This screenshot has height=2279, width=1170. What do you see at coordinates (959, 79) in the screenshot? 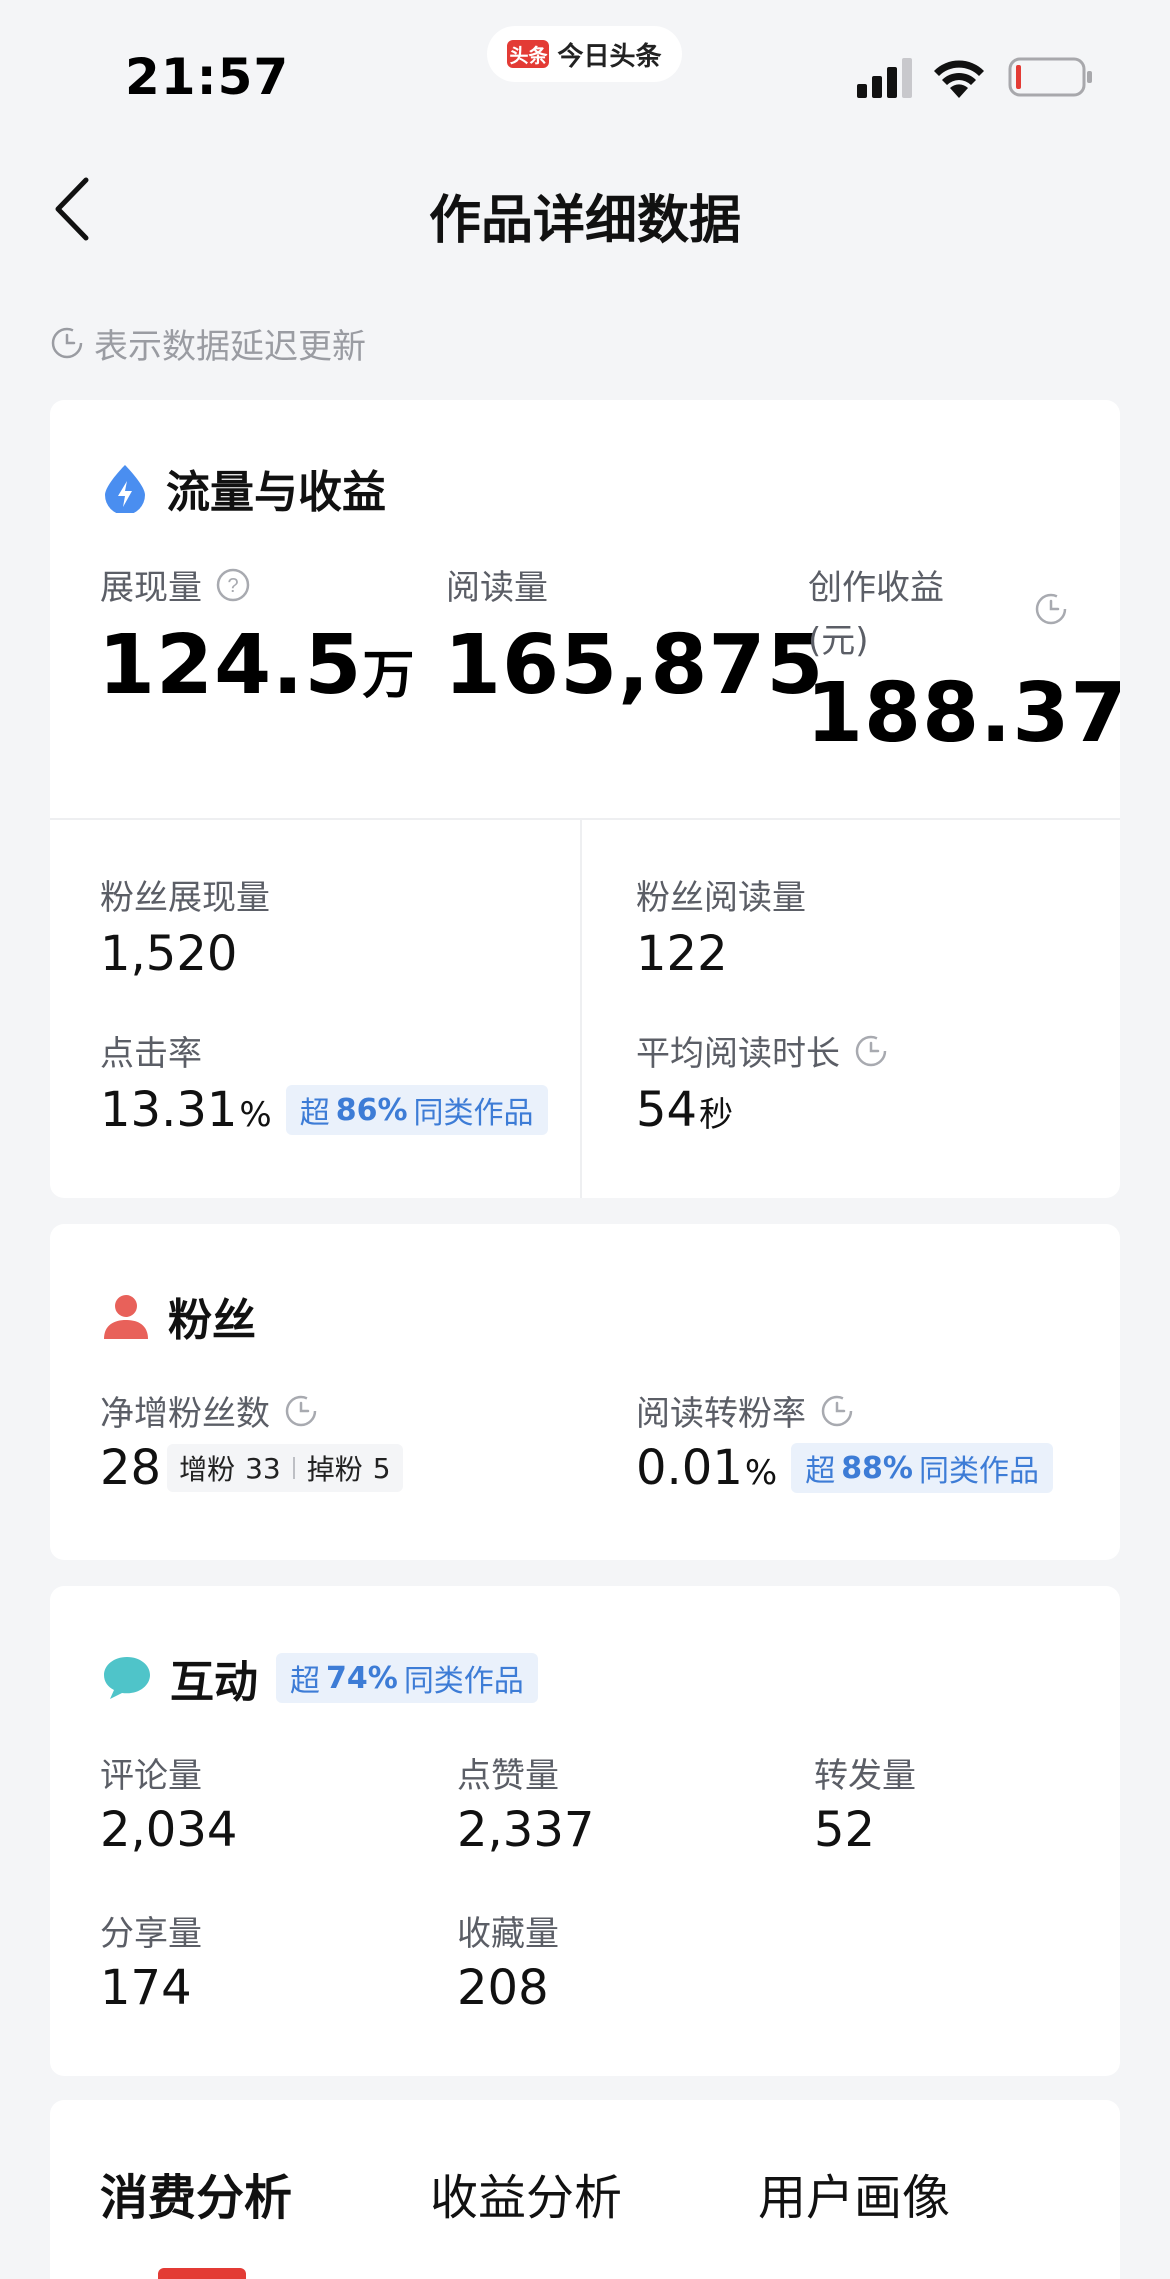
I see `wifi-icon` at bounding box center [959, 79].